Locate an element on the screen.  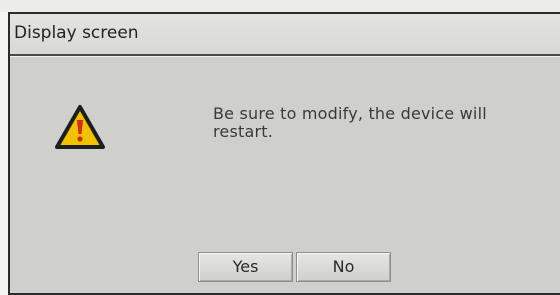
warning-icon is located at coordinates (80, 127).